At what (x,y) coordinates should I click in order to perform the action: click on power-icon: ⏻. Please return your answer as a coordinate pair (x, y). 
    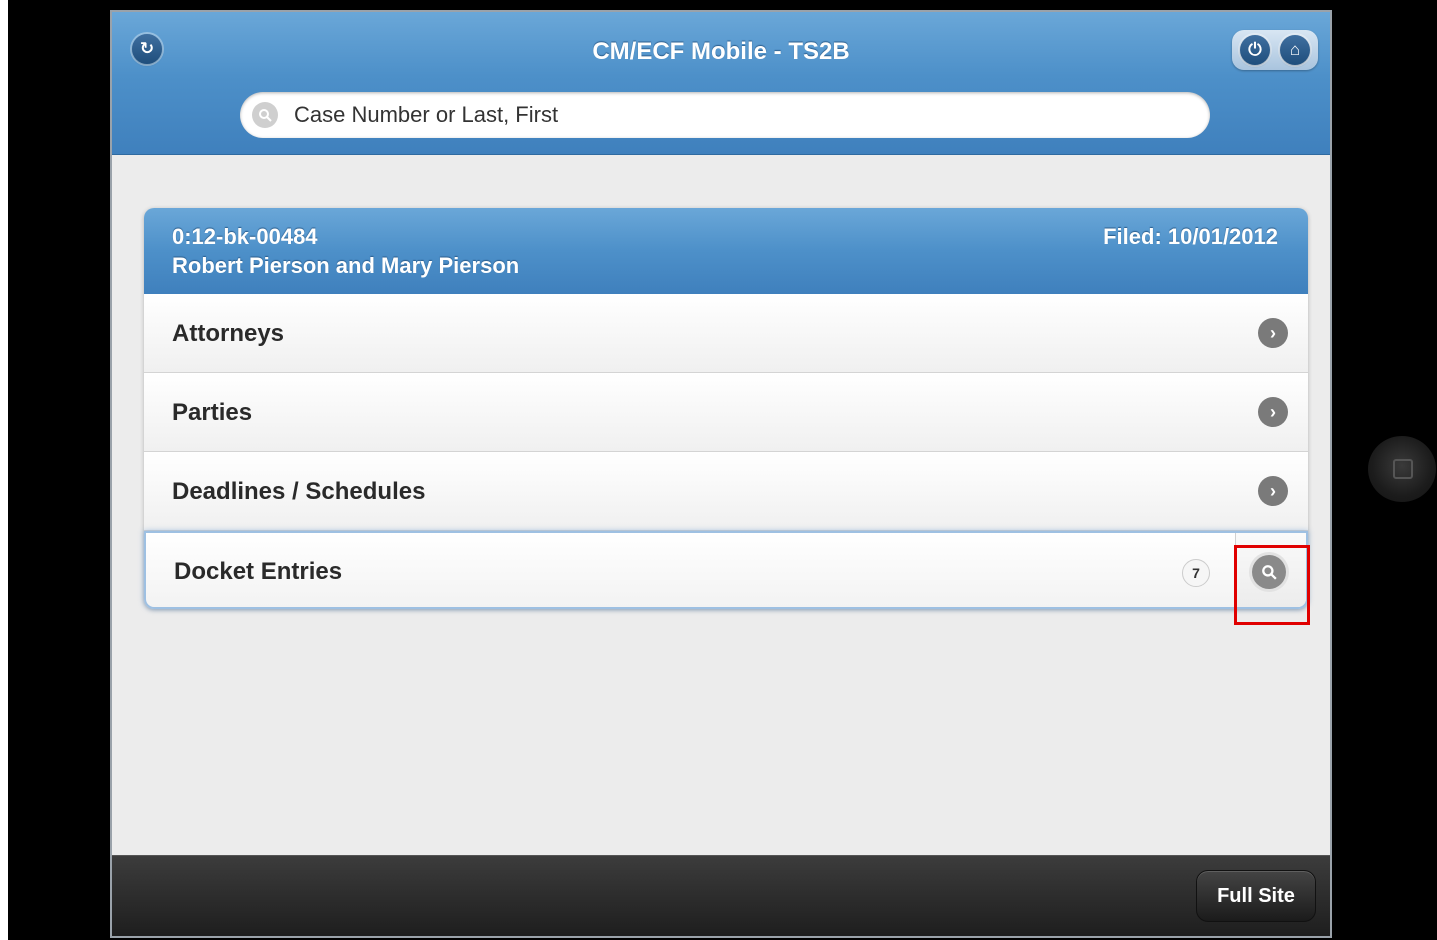
    Looking at the image, I should click on (1255, 49).